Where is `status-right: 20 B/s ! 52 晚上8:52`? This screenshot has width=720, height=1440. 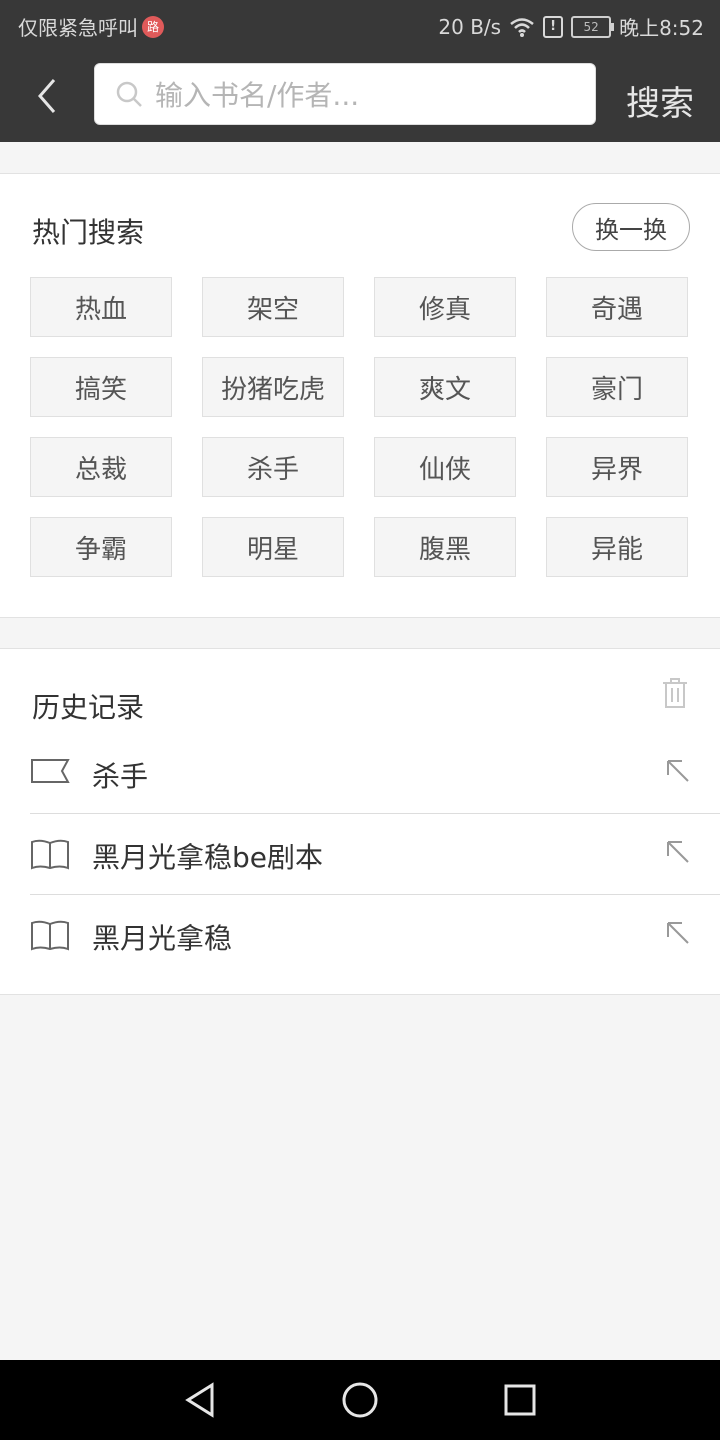 status-right: 20 B/s ! 52 晚上8:52 is located at coordinates (571, 26).